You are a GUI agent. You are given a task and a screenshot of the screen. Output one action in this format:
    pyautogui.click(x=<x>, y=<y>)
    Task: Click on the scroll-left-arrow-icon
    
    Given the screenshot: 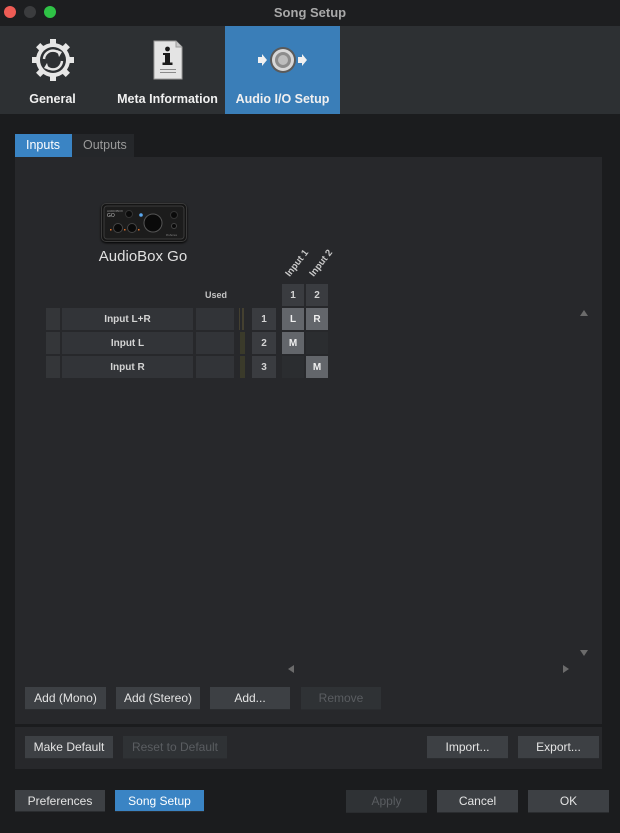 What is the action you would take?
    pyautogui.click(x=291, y=669)
    